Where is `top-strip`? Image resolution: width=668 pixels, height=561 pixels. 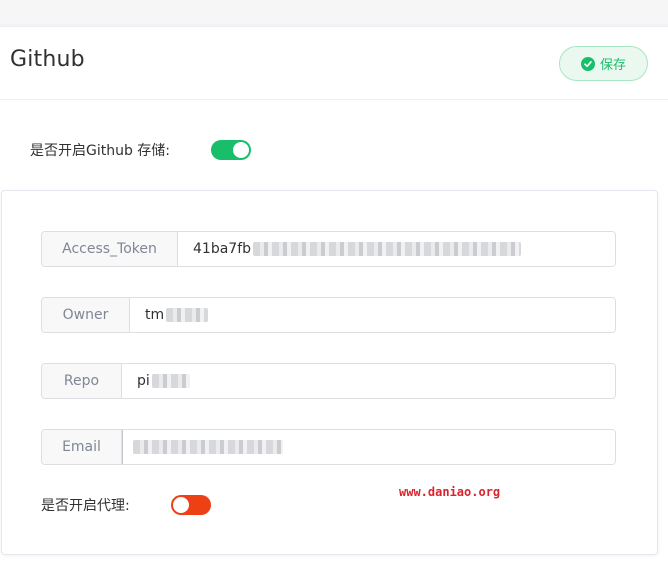 top-strip is located at coordinates (334, 13).